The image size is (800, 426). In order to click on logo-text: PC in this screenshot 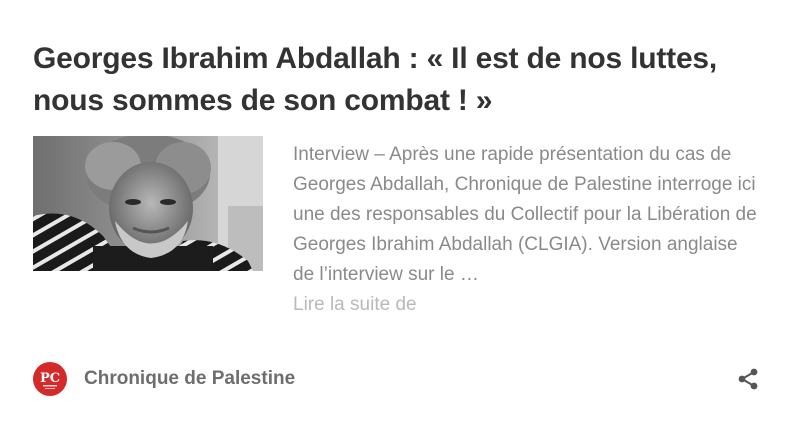, I will do `click(50, 378)`.